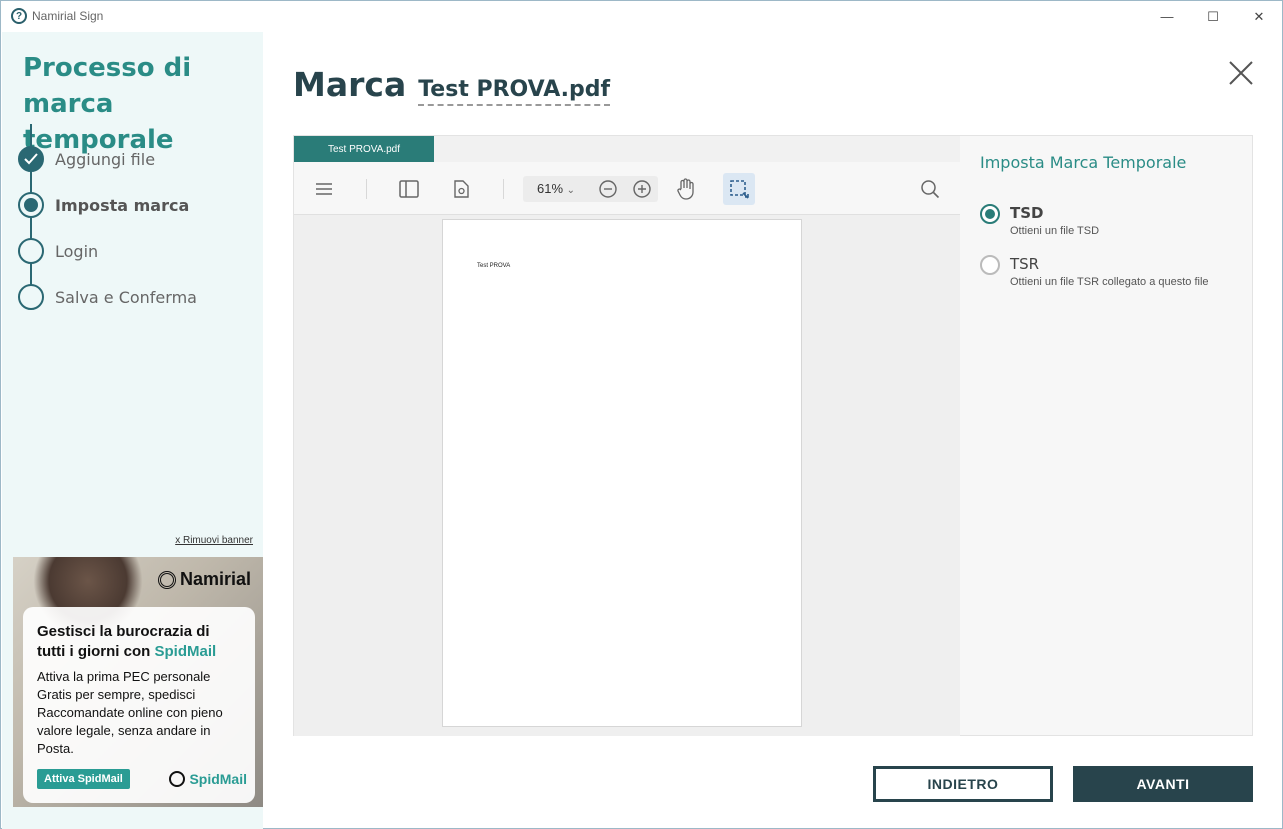  I want to click on radio-tsr, so click(990, 265).